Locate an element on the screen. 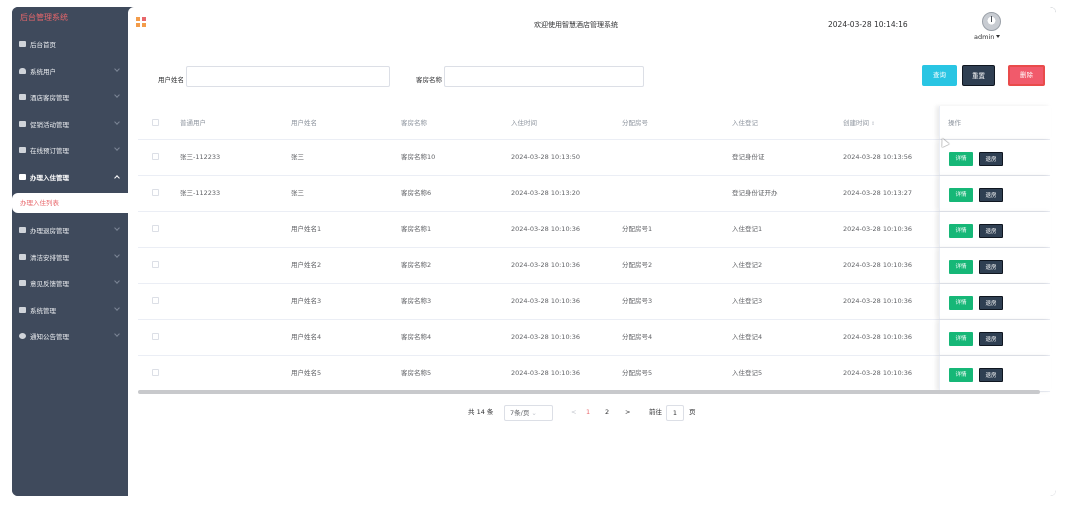 This screenshot has width=1083, height=514. col-header: 入住登记 is located at coordinates (745, 123).